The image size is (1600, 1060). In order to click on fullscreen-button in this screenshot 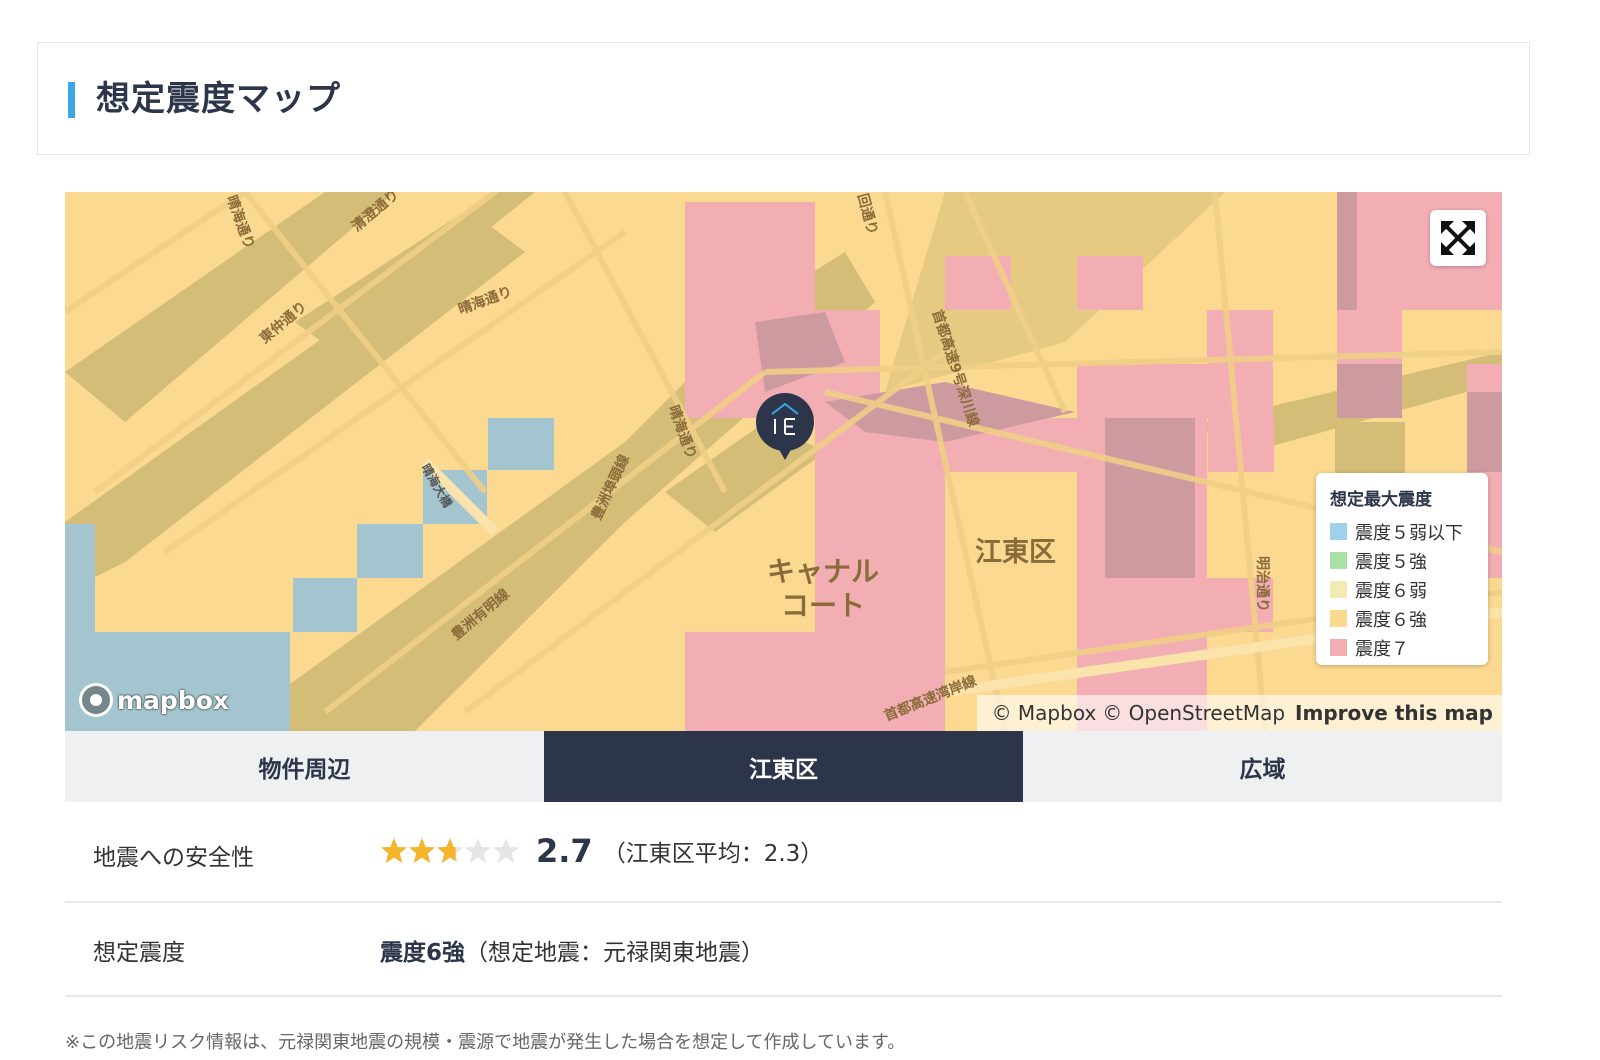, I will do `click(1458, 238)`.